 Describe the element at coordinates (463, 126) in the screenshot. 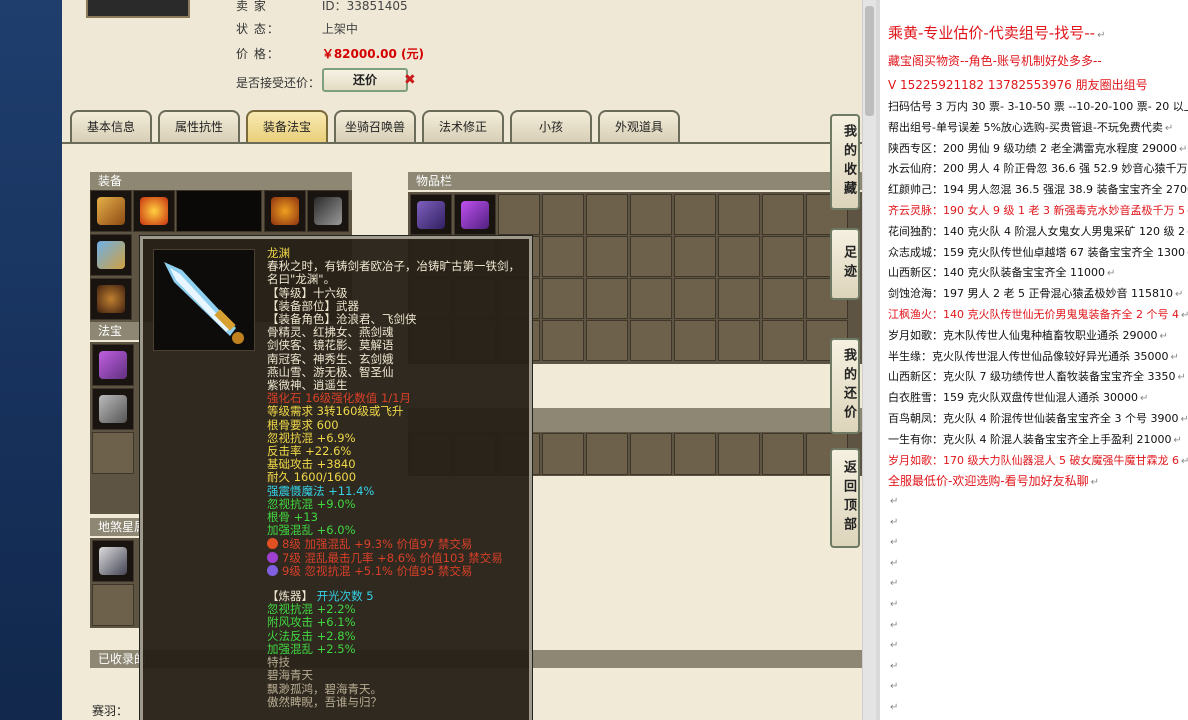

I see `tab-spell-mods: 法术修正` at that location.